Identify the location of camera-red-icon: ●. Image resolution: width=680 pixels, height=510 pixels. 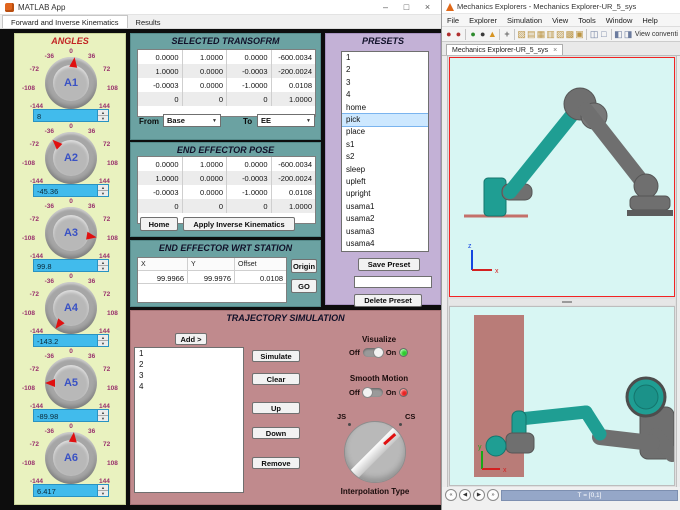
(449, 34).